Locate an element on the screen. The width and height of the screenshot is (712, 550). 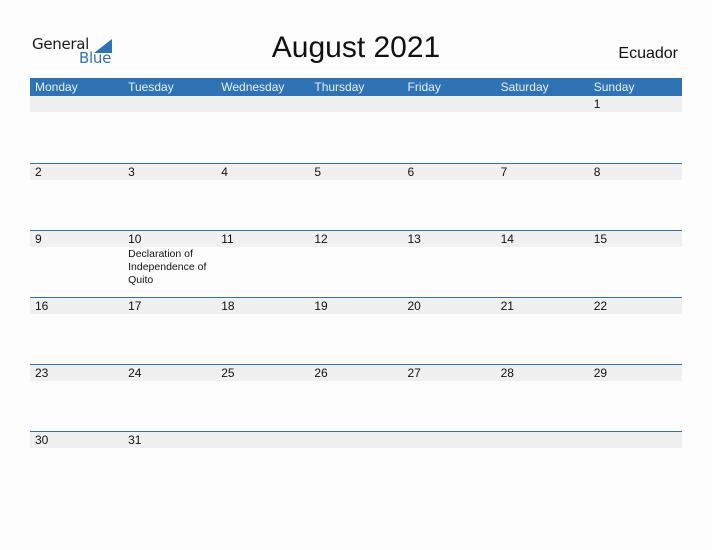
day-number: 8 is located at coordinates (597, 172).